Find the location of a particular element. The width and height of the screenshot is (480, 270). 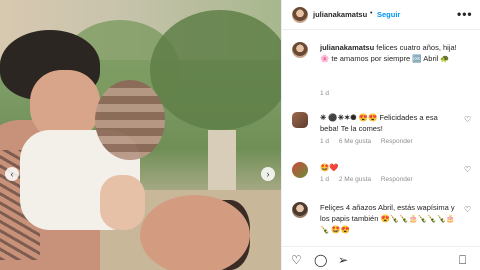

author-username: julianakamatsu is located at coordinates (340, 14).